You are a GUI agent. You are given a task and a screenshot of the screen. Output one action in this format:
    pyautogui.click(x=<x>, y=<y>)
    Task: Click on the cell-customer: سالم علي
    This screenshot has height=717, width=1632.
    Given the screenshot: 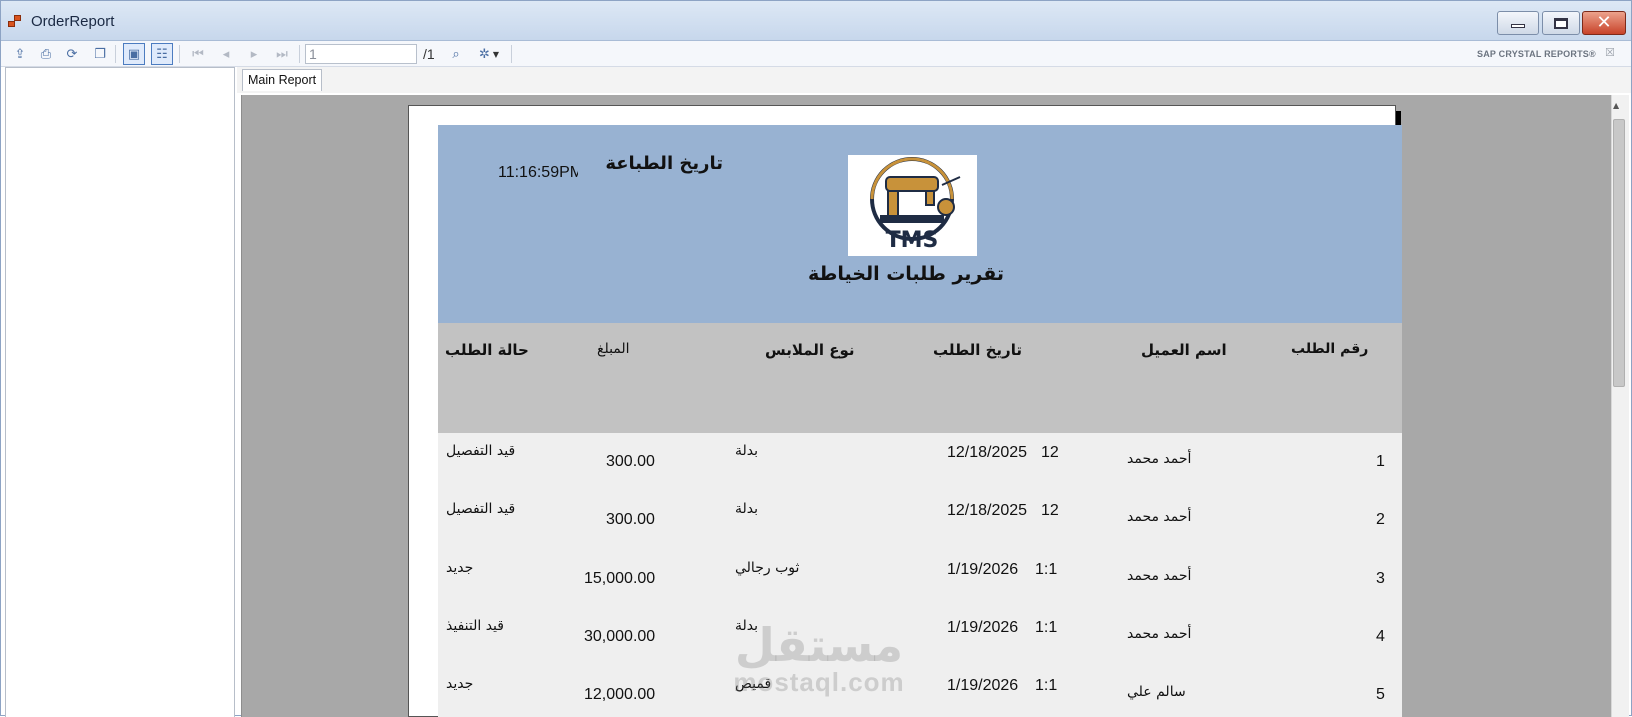 What is the action you would take?
    pyautogui.click(x=1156, y=692)
    